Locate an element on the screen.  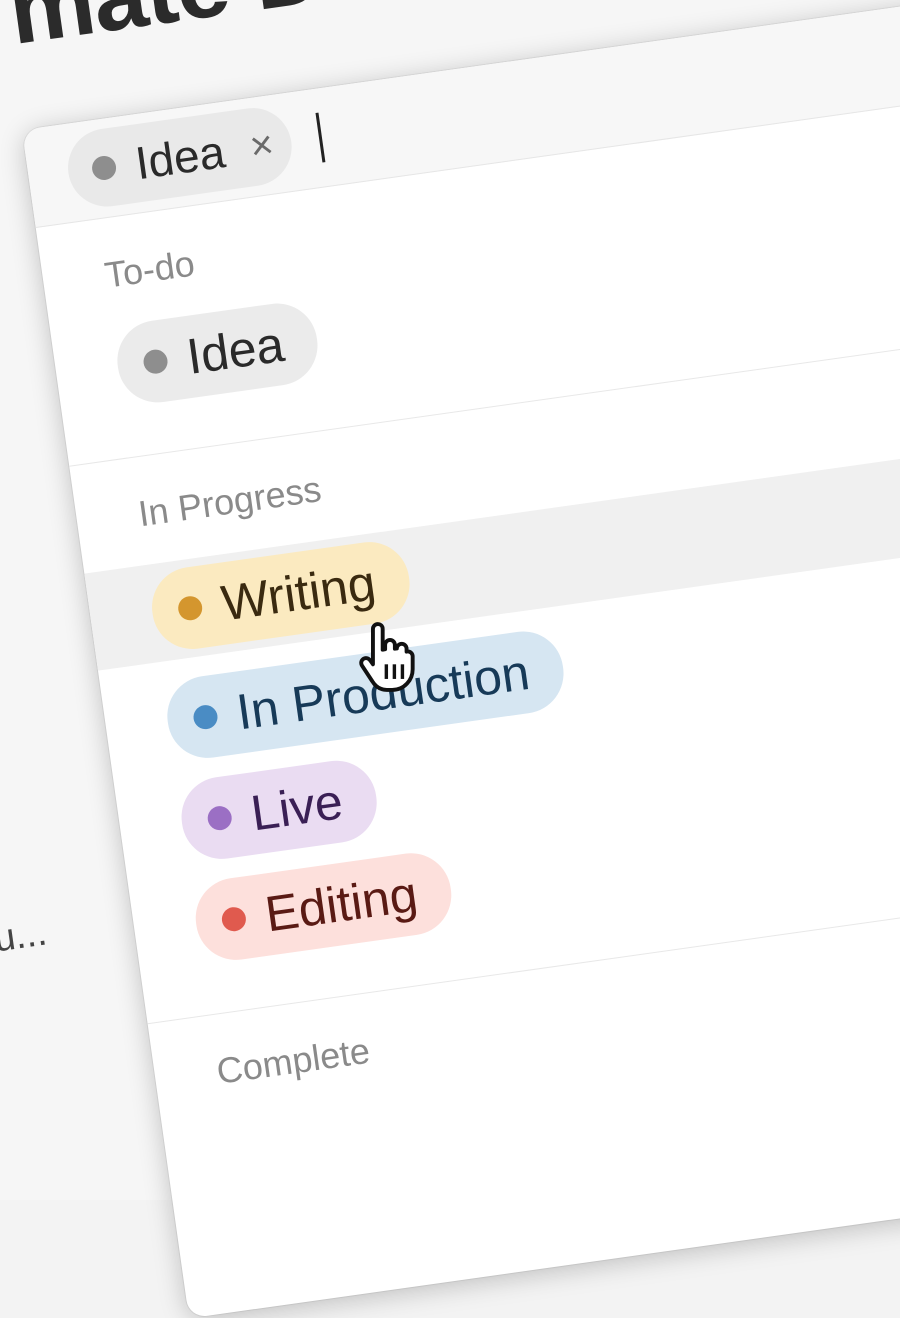
hand-pointer-icon is located at coordinates (387, 657).